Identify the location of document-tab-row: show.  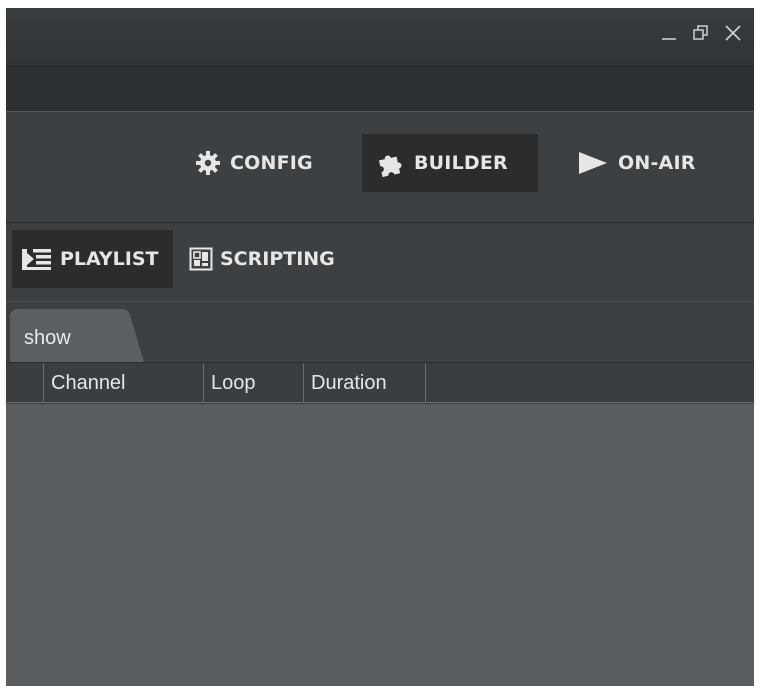
(380, 332).